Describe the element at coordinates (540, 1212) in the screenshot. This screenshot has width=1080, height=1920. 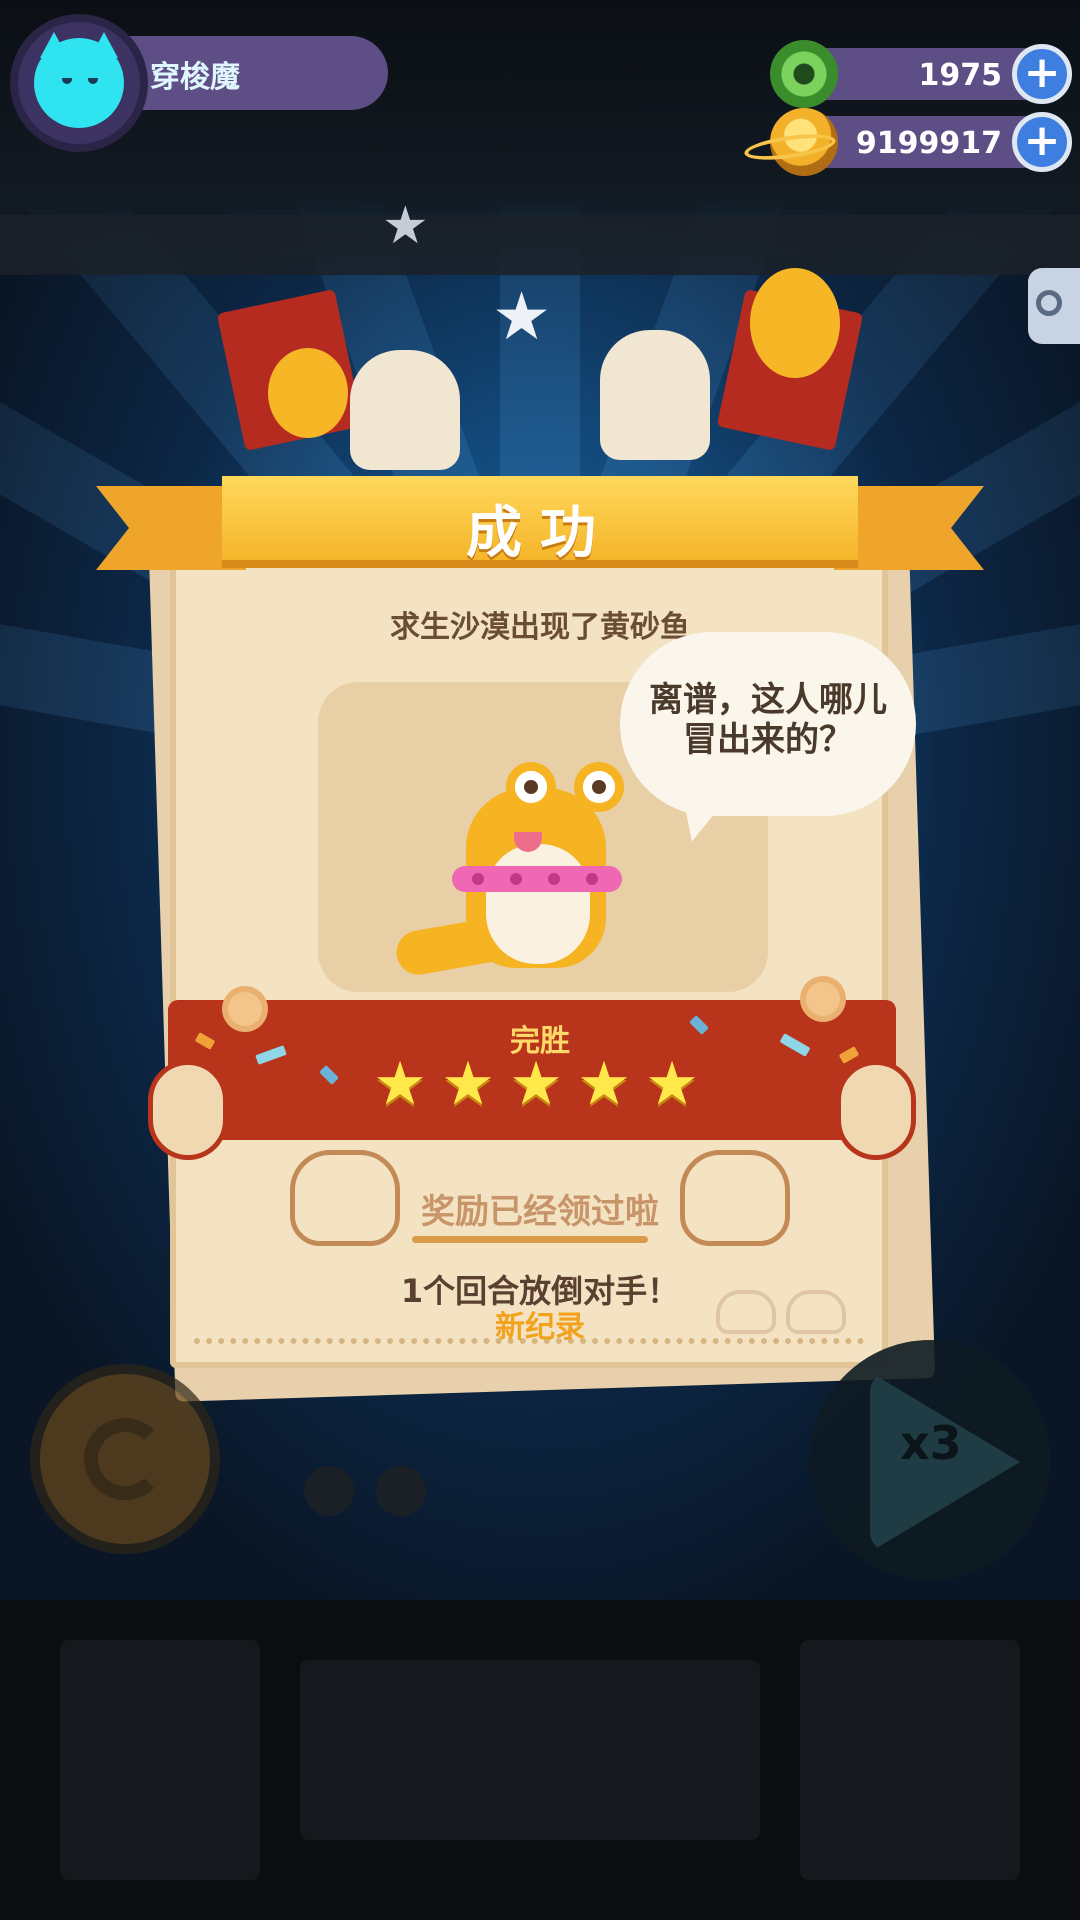
I see `reward-status: 奖励已经领过啦` at that location.